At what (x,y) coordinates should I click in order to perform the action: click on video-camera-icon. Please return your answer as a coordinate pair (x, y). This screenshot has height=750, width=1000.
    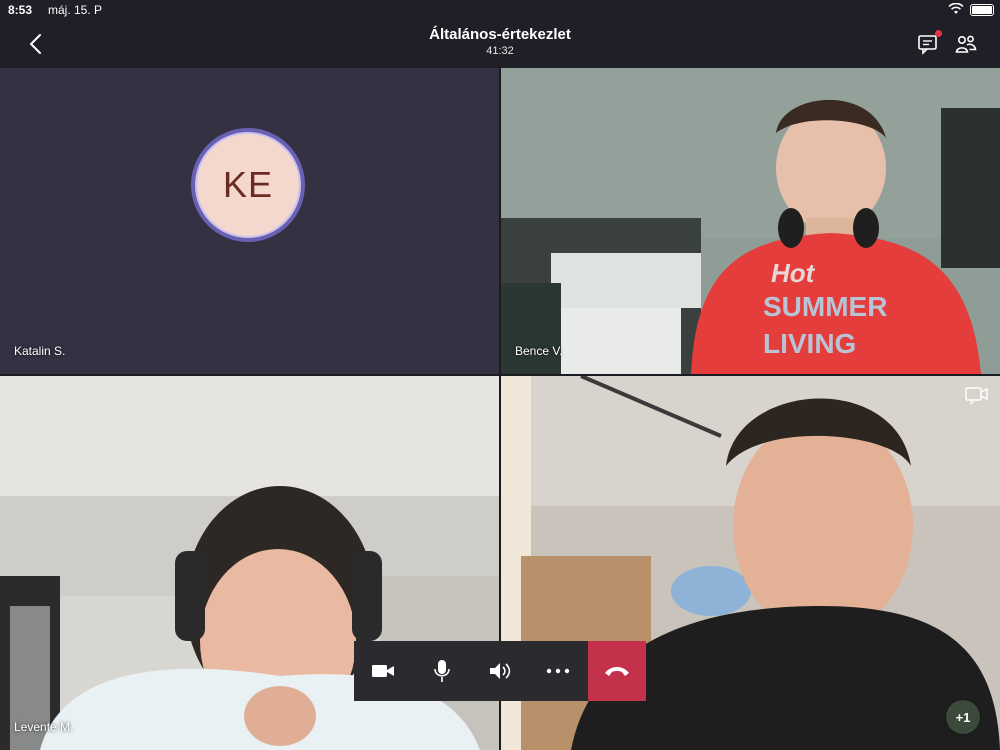
    Looking at the image, I should click on (383, 671).